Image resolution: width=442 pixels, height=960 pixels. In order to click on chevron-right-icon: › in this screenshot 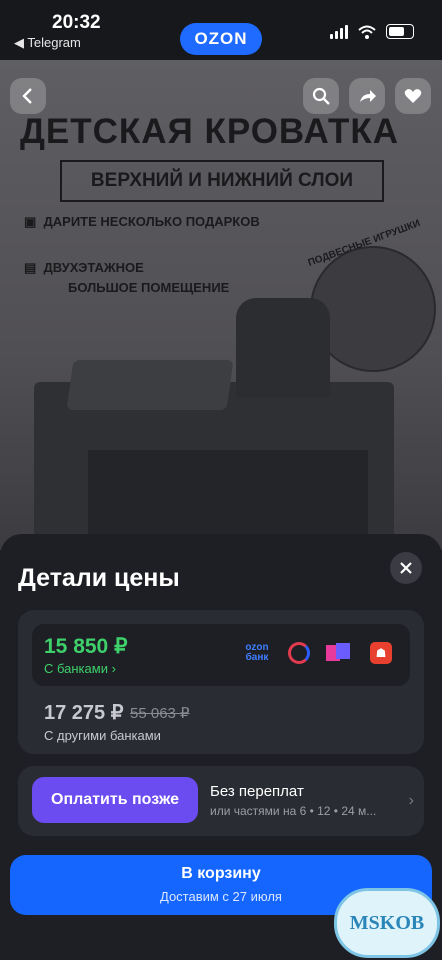, I will do `click(411, 800)`.